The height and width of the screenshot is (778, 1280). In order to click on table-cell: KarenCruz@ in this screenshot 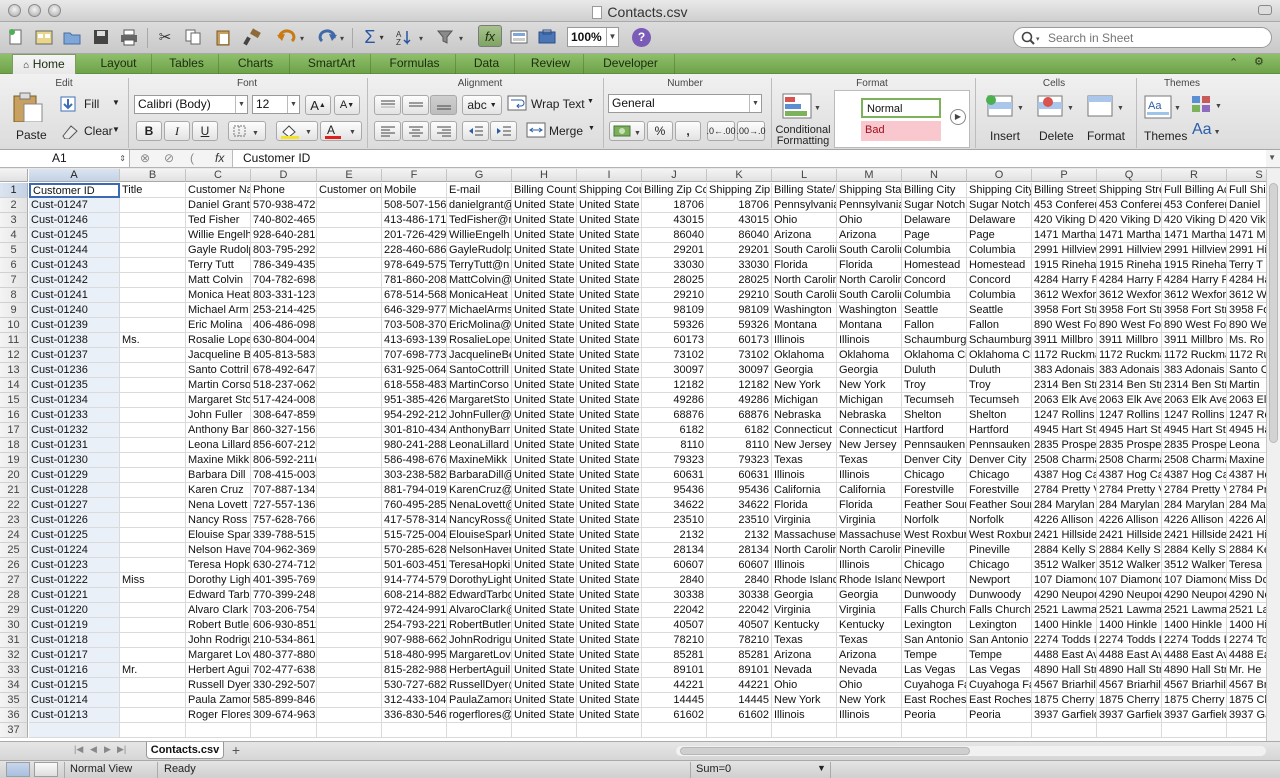, I will do `click(479, 490)`.